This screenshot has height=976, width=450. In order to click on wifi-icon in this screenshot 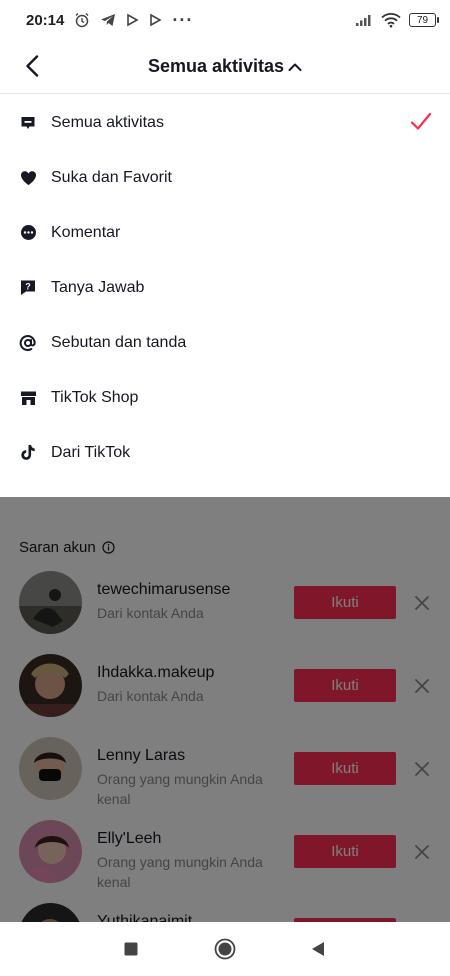, I will do `click(391, 20)`.